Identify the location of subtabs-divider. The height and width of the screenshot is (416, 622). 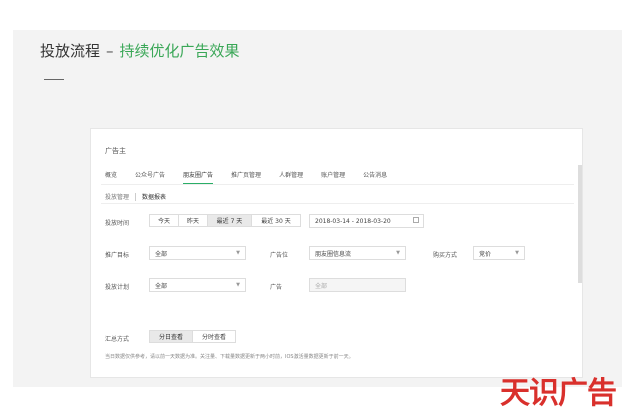
(337, 203).